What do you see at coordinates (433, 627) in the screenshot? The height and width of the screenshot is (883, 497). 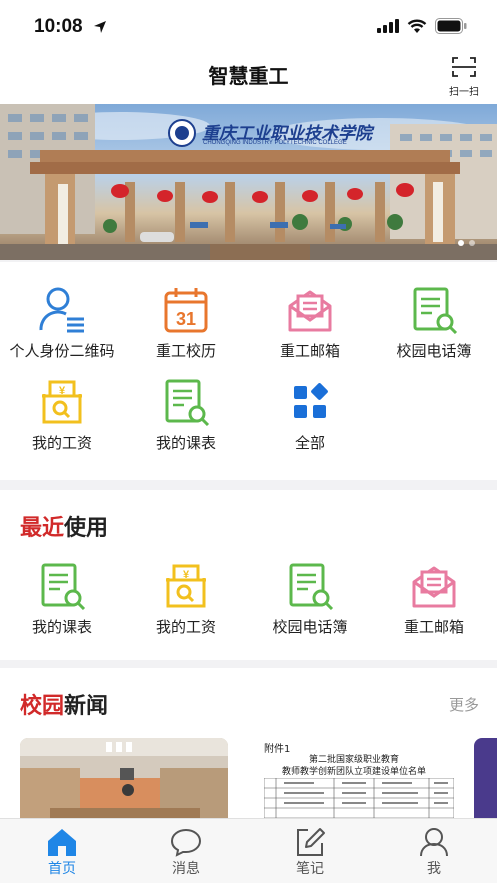 I see `recent-label: 重工邮箱` at bounding box center [433, 627].